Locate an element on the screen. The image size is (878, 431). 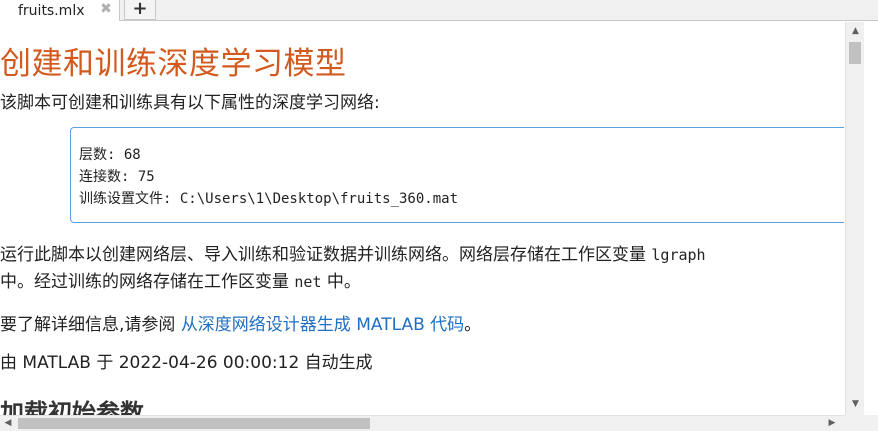
connections-count: 连接数: 75 is located at coordinates (117, 177).